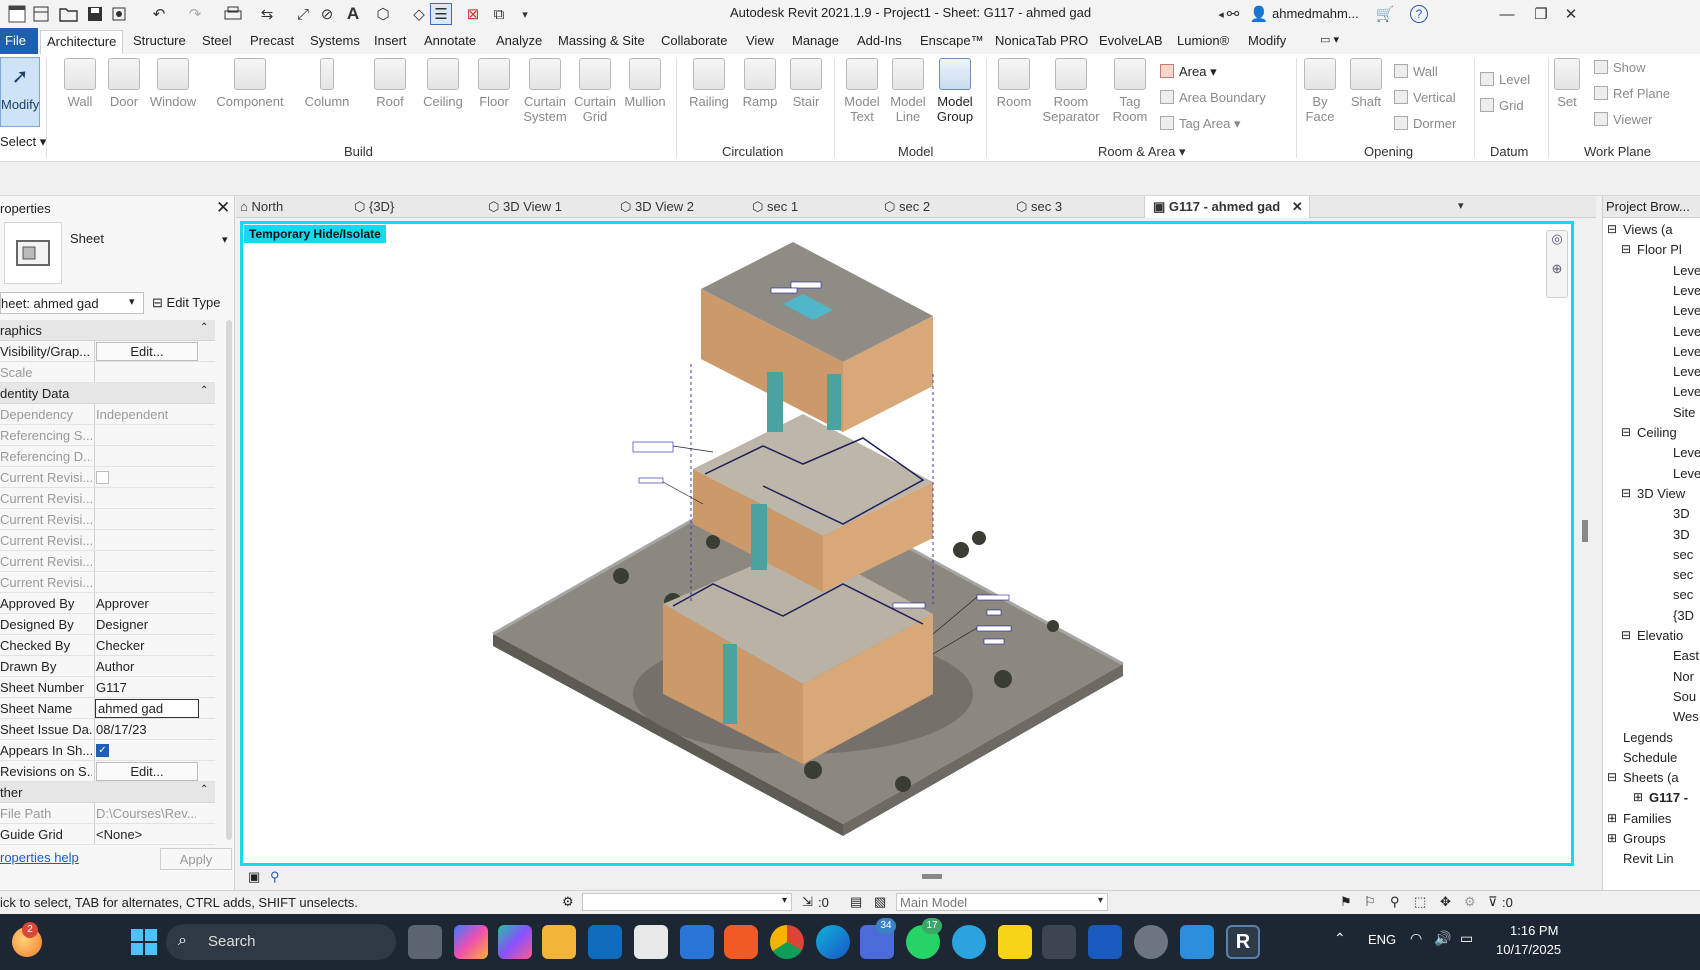 The height and width of the screenshot is (970, 1700). What do you see at coordinates (443, 83) in the screenshot?
I see `ceiling-button: Ceiling` at bounding box center [443, 83].